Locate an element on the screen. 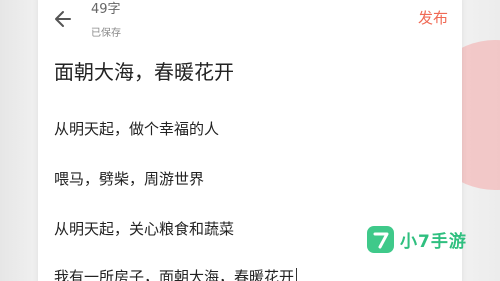  seven-glyph is located at coordinates (380, 240).